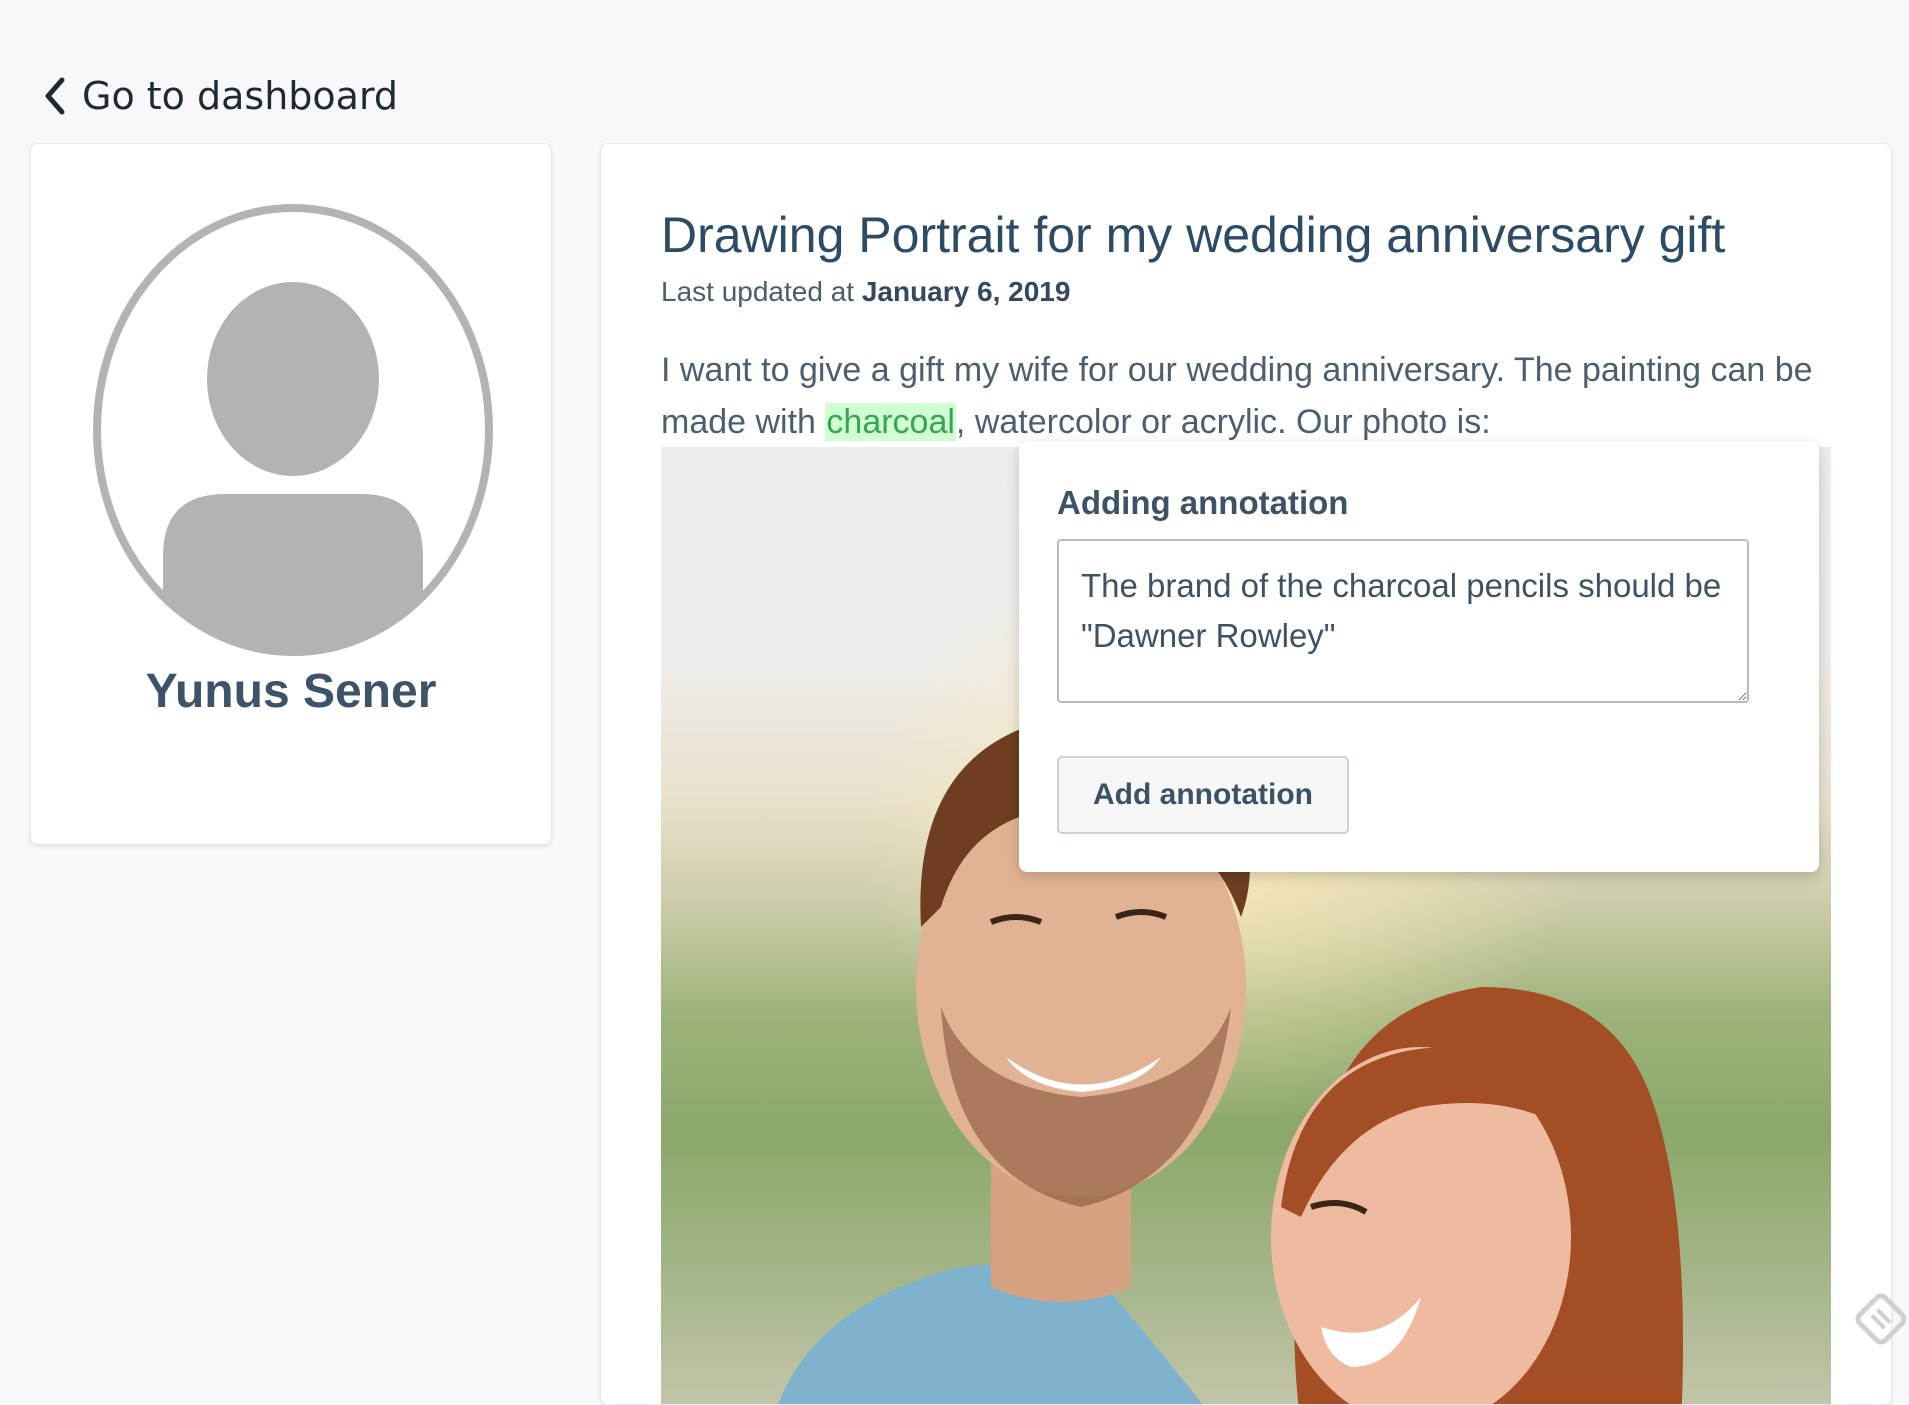 Image resolution: width=1909 pixels, height=1405 pixels. What do you see at coordinates (55, 96) in the screenshot?
I see `chevron-left-icon` at bounding box center [55, 96].